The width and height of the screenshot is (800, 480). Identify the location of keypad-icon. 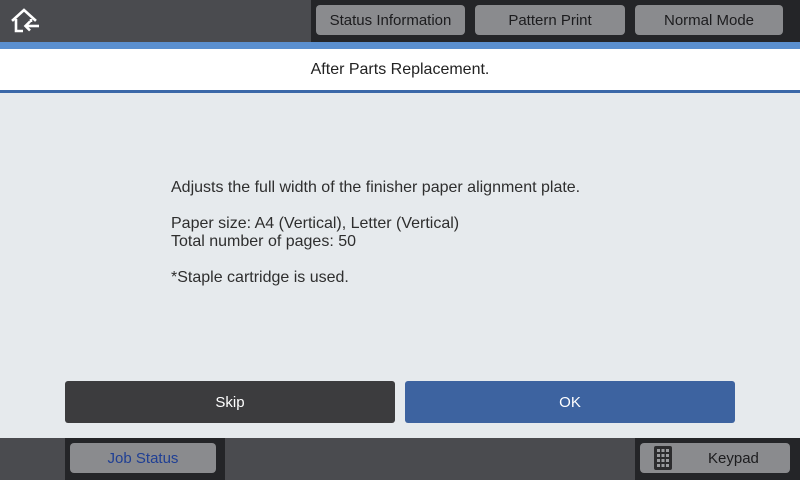
(663, 458).